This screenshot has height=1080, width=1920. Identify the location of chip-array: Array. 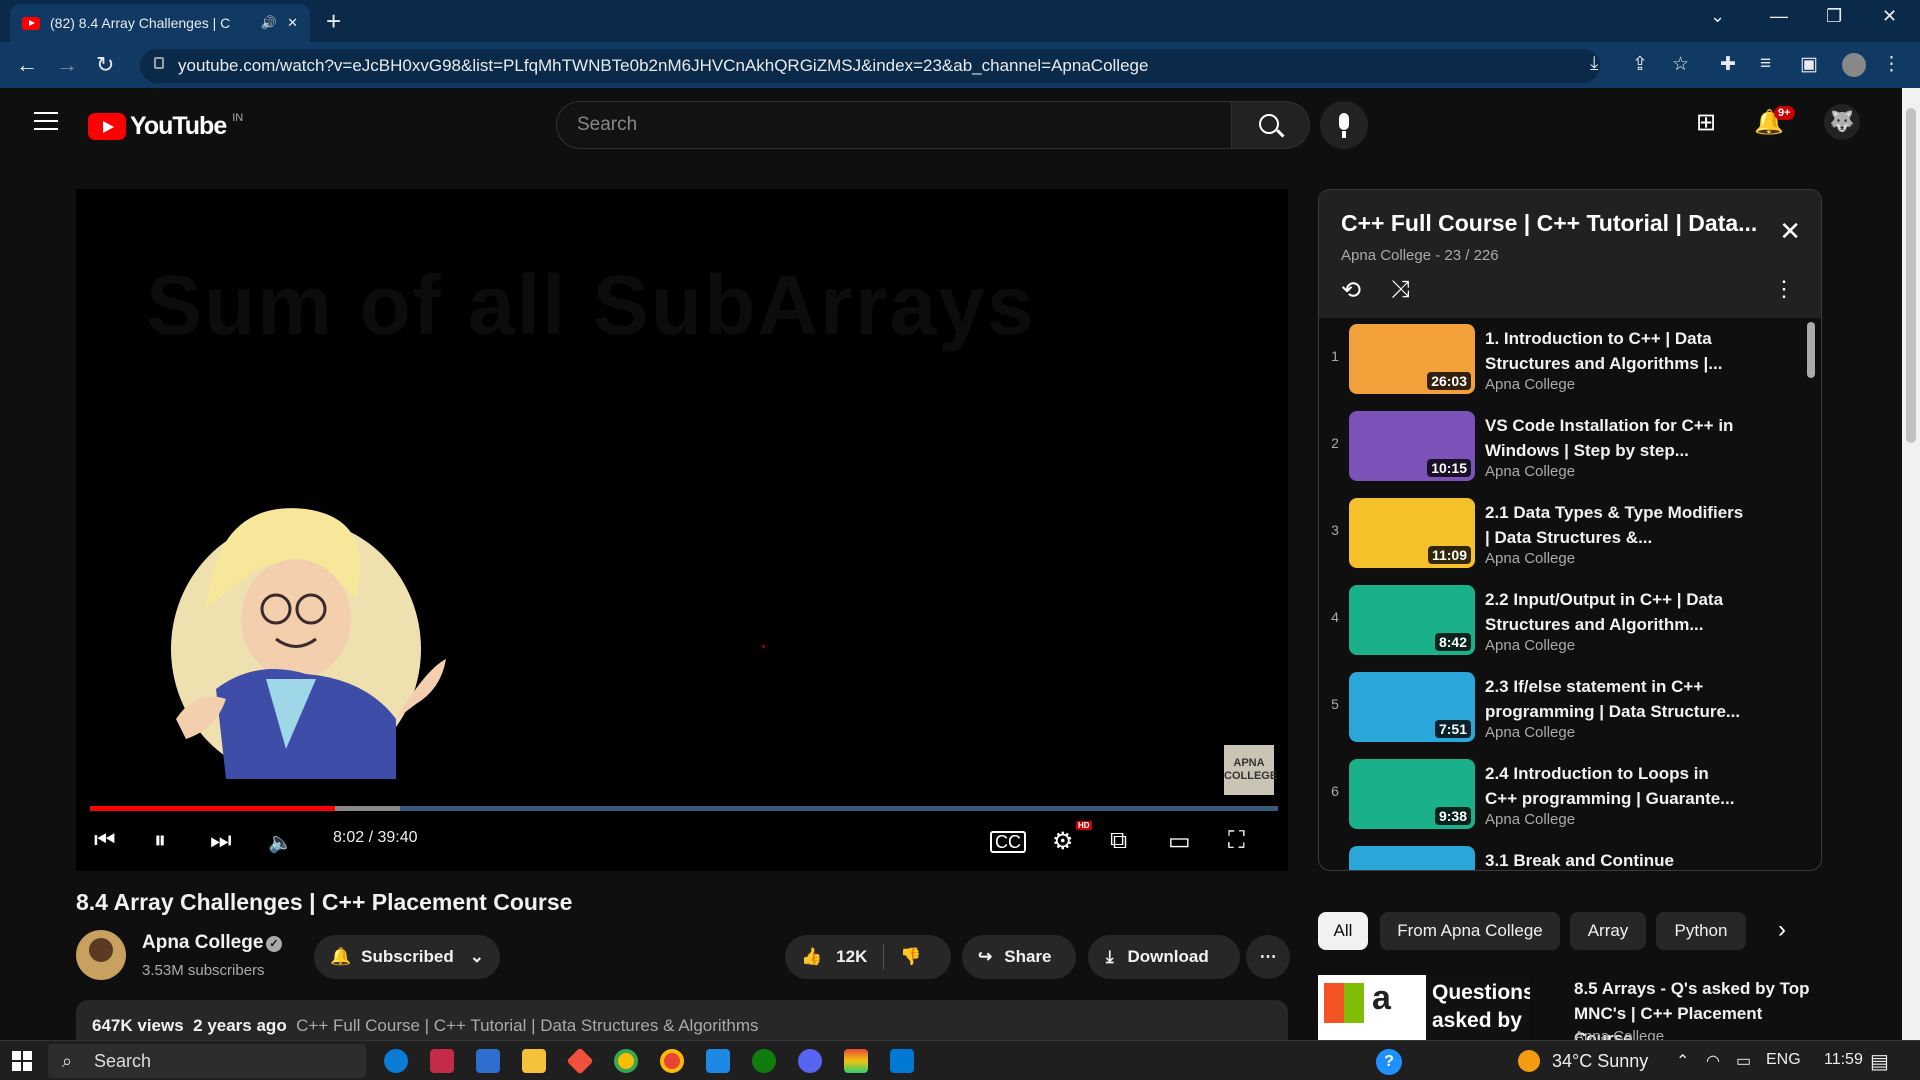
(1608, 931).